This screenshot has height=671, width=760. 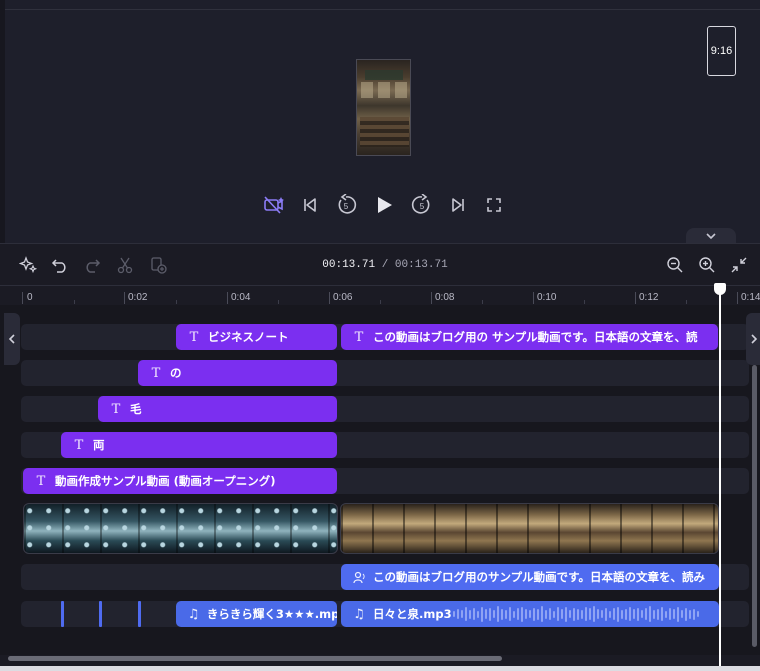 I want to click on magic-sparkle-icon, so click(x=28, y=265).